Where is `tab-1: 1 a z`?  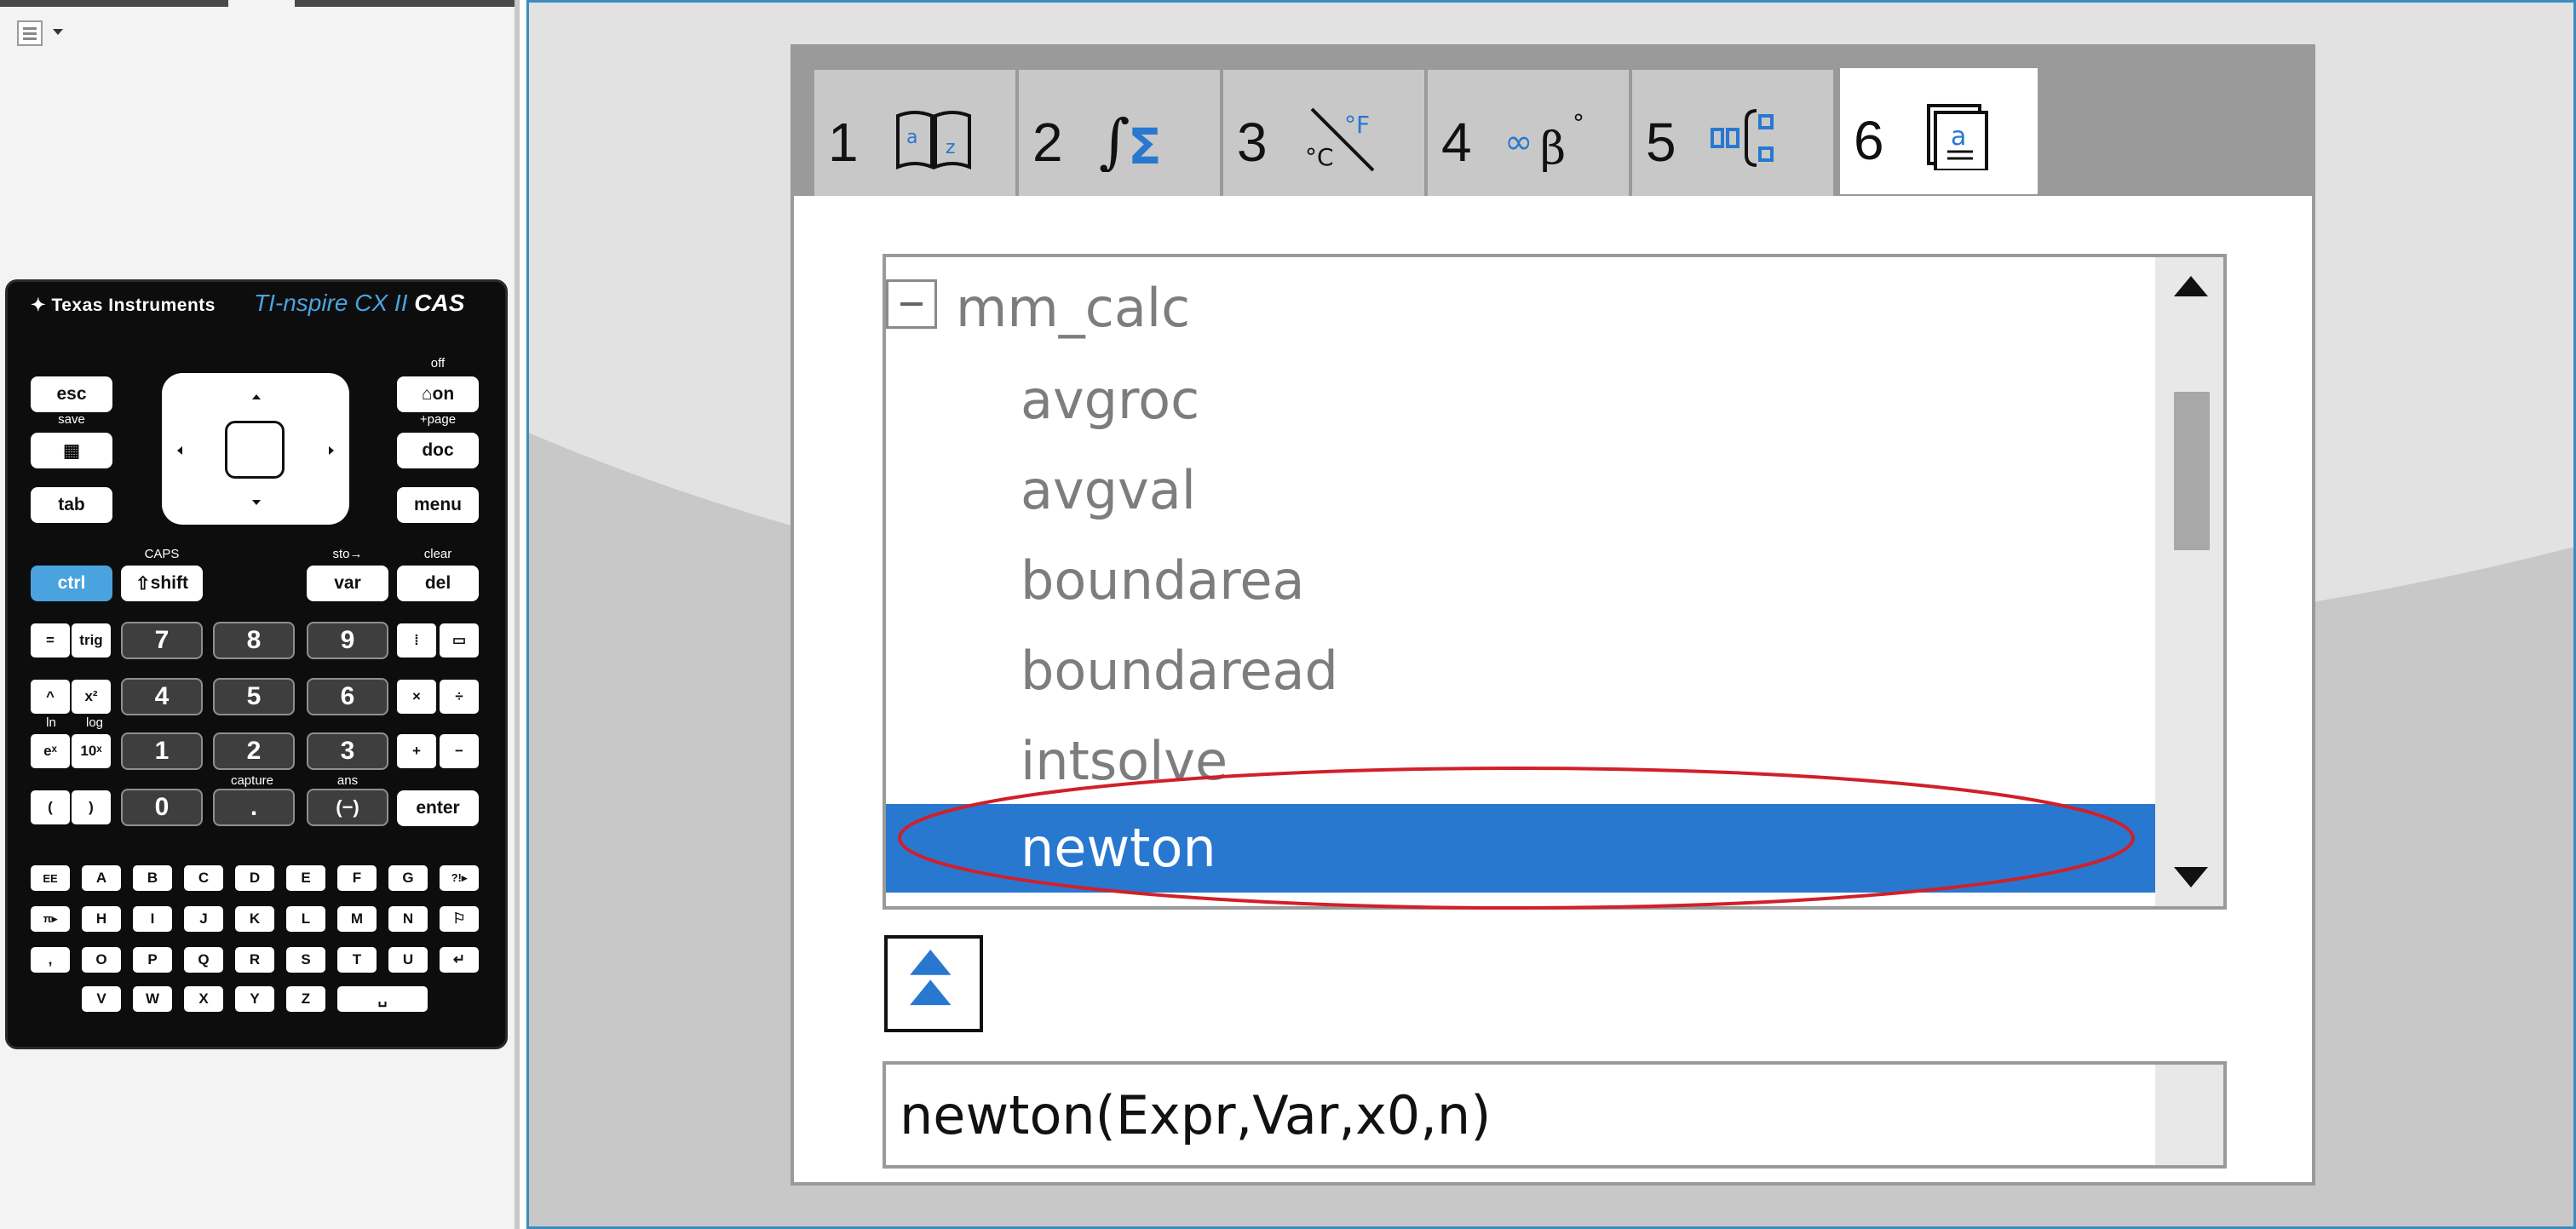
tab-1: 1 a z is located at coordinates (917, 133).